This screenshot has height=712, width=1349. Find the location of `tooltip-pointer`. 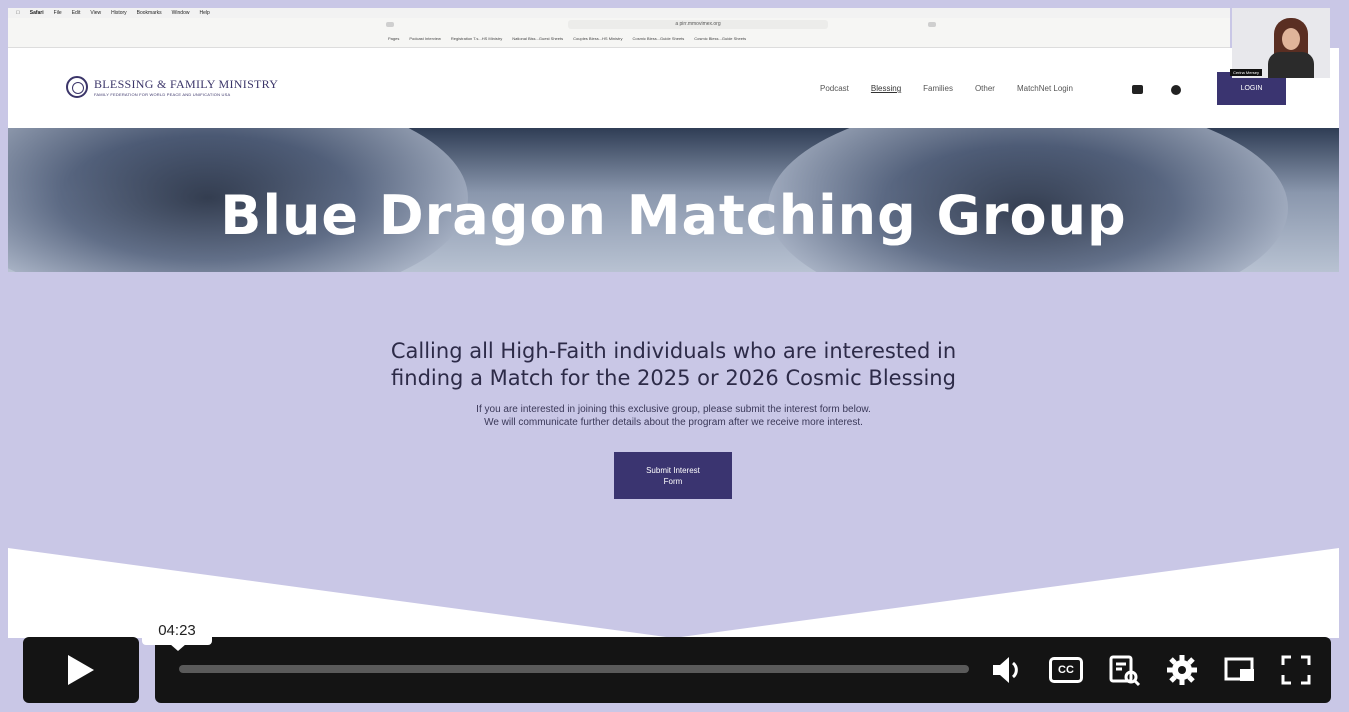

tooltip-pointer is located at coordinates (178, 647).